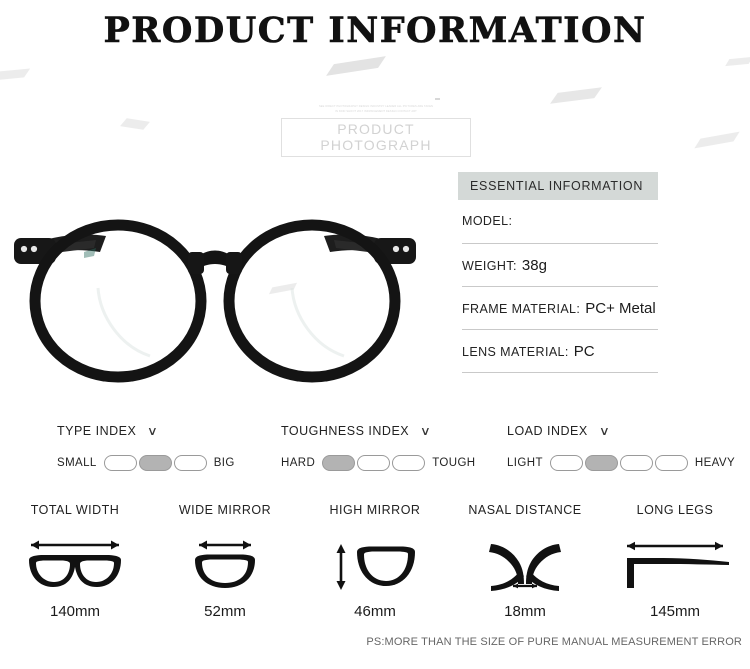  I want to click on index-group-type: TYPE INDEX ∨ SMALL BIG, so click(146, 447).